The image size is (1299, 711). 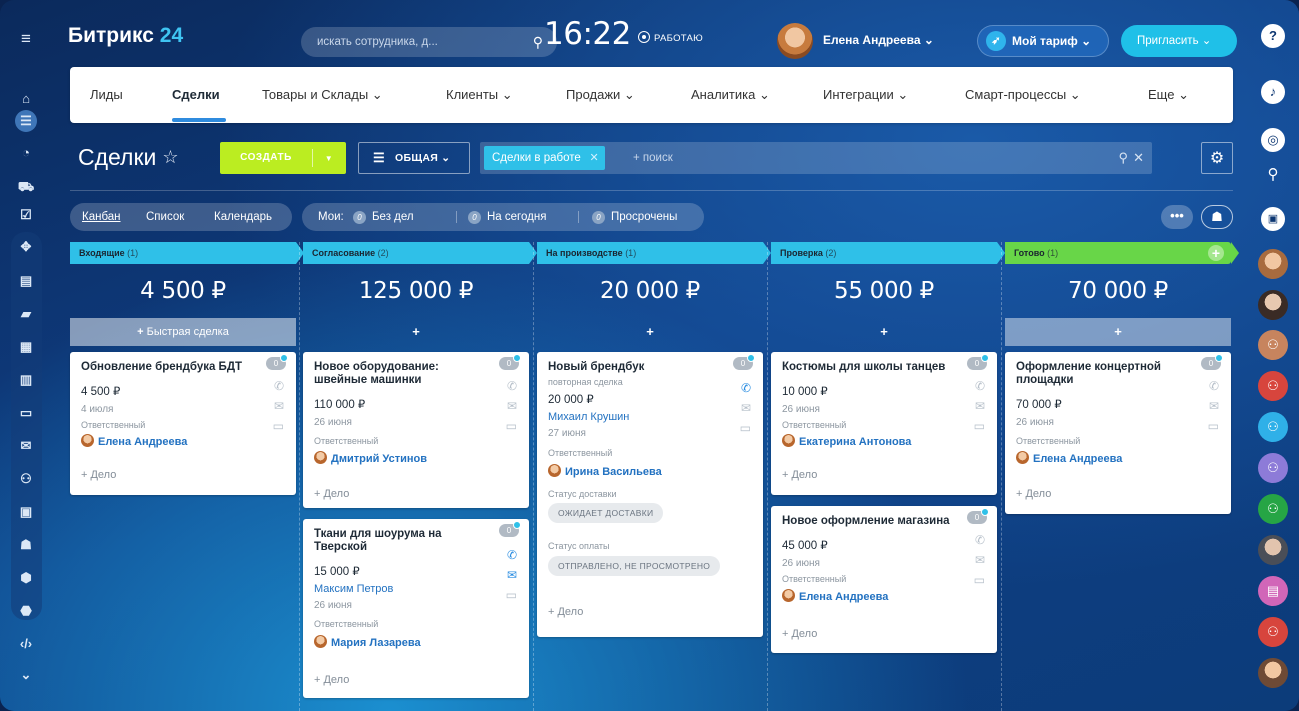 What do you see at coordinates (795, 41) in the screenshot?
I see `user-avatar` at bounding box center [795, 41].